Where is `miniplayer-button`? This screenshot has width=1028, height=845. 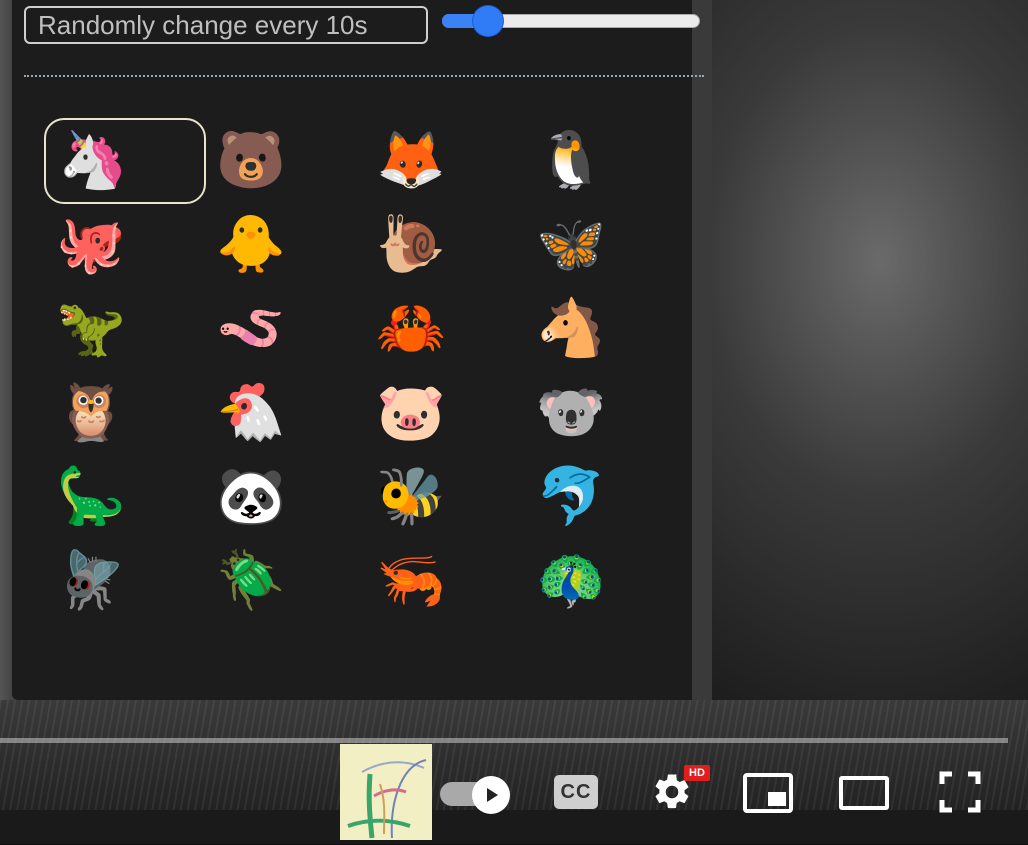
miniplayer-button is located at coordinates (768, 793).